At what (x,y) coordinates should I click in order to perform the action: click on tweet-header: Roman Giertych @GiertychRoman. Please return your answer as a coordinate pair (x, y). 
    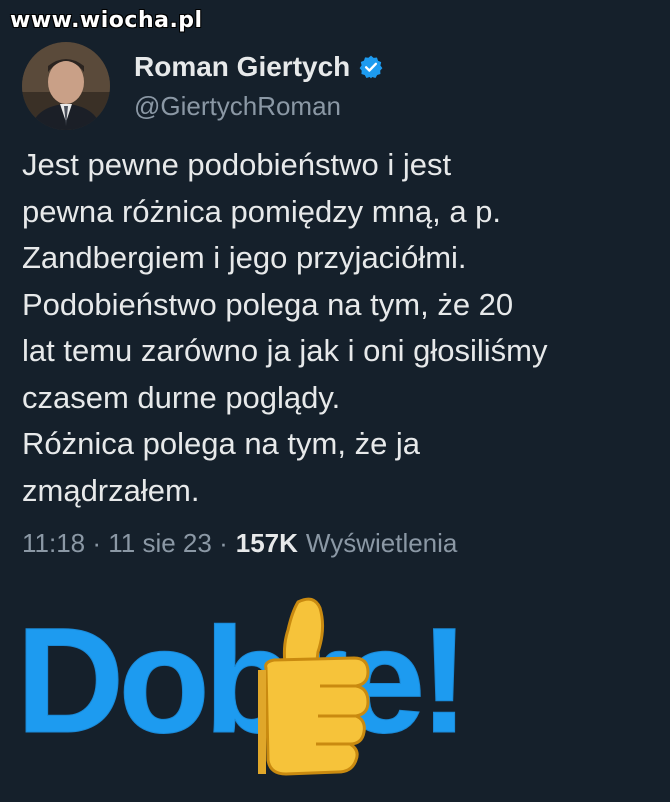
    Looking at the image, I should click on (203, 86).